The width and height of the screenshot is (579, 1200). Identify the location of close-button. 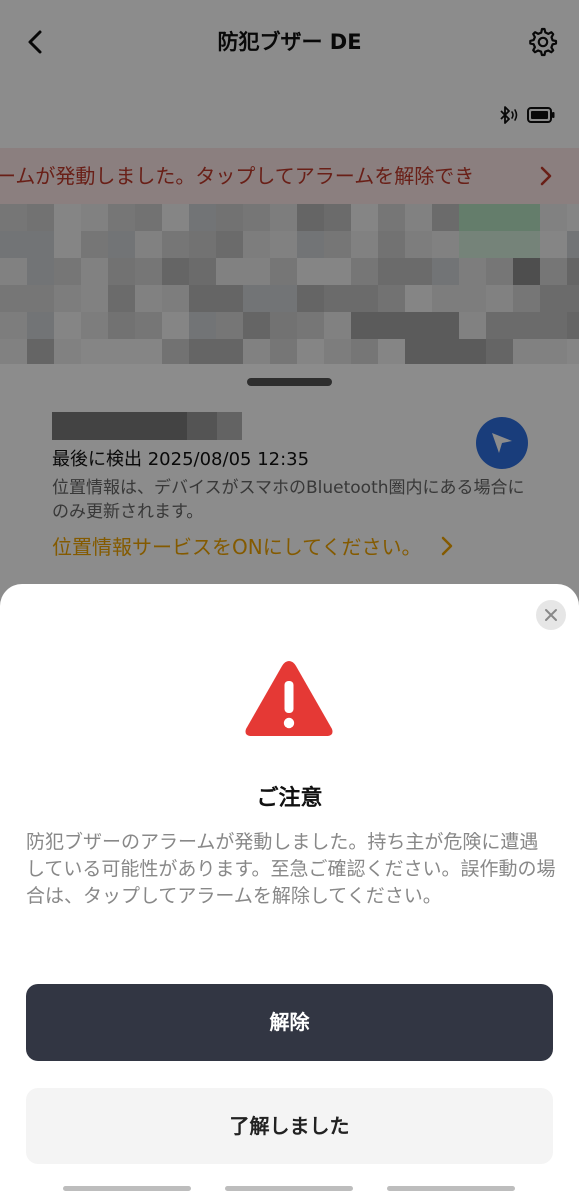
(551, 615).